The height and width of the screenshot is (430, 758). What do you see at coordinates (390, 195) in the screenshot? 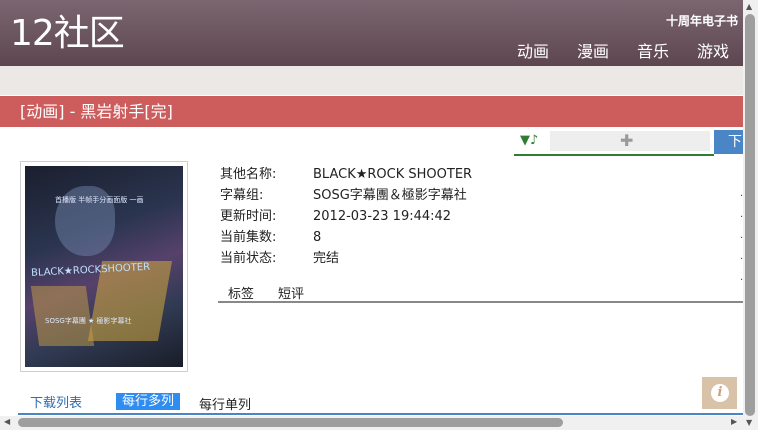
I see `info-value: SOSG字幕團＆極影字幕社` at bounding box center [390, 195].